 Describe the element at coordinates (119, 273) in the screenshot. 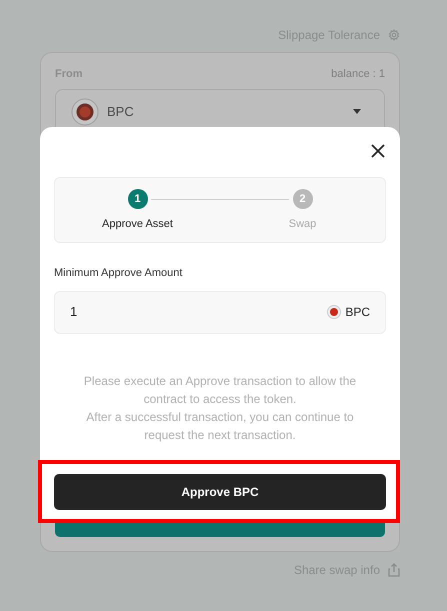

I see `amount-label: Minimum Approve Amount` at that location.